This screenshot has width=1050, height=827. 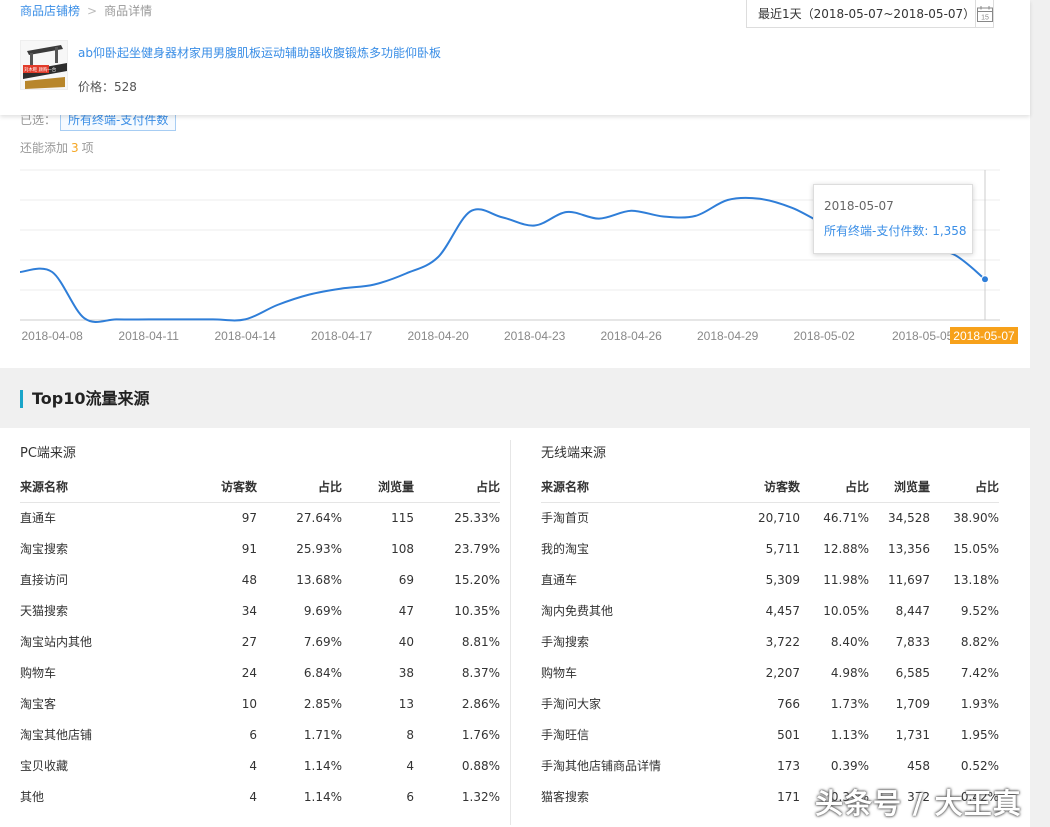 What do you see at coordinates (406, 610) in the screenshot?
I see `pageviews-cell: 47` at bounding box center [406, 610].